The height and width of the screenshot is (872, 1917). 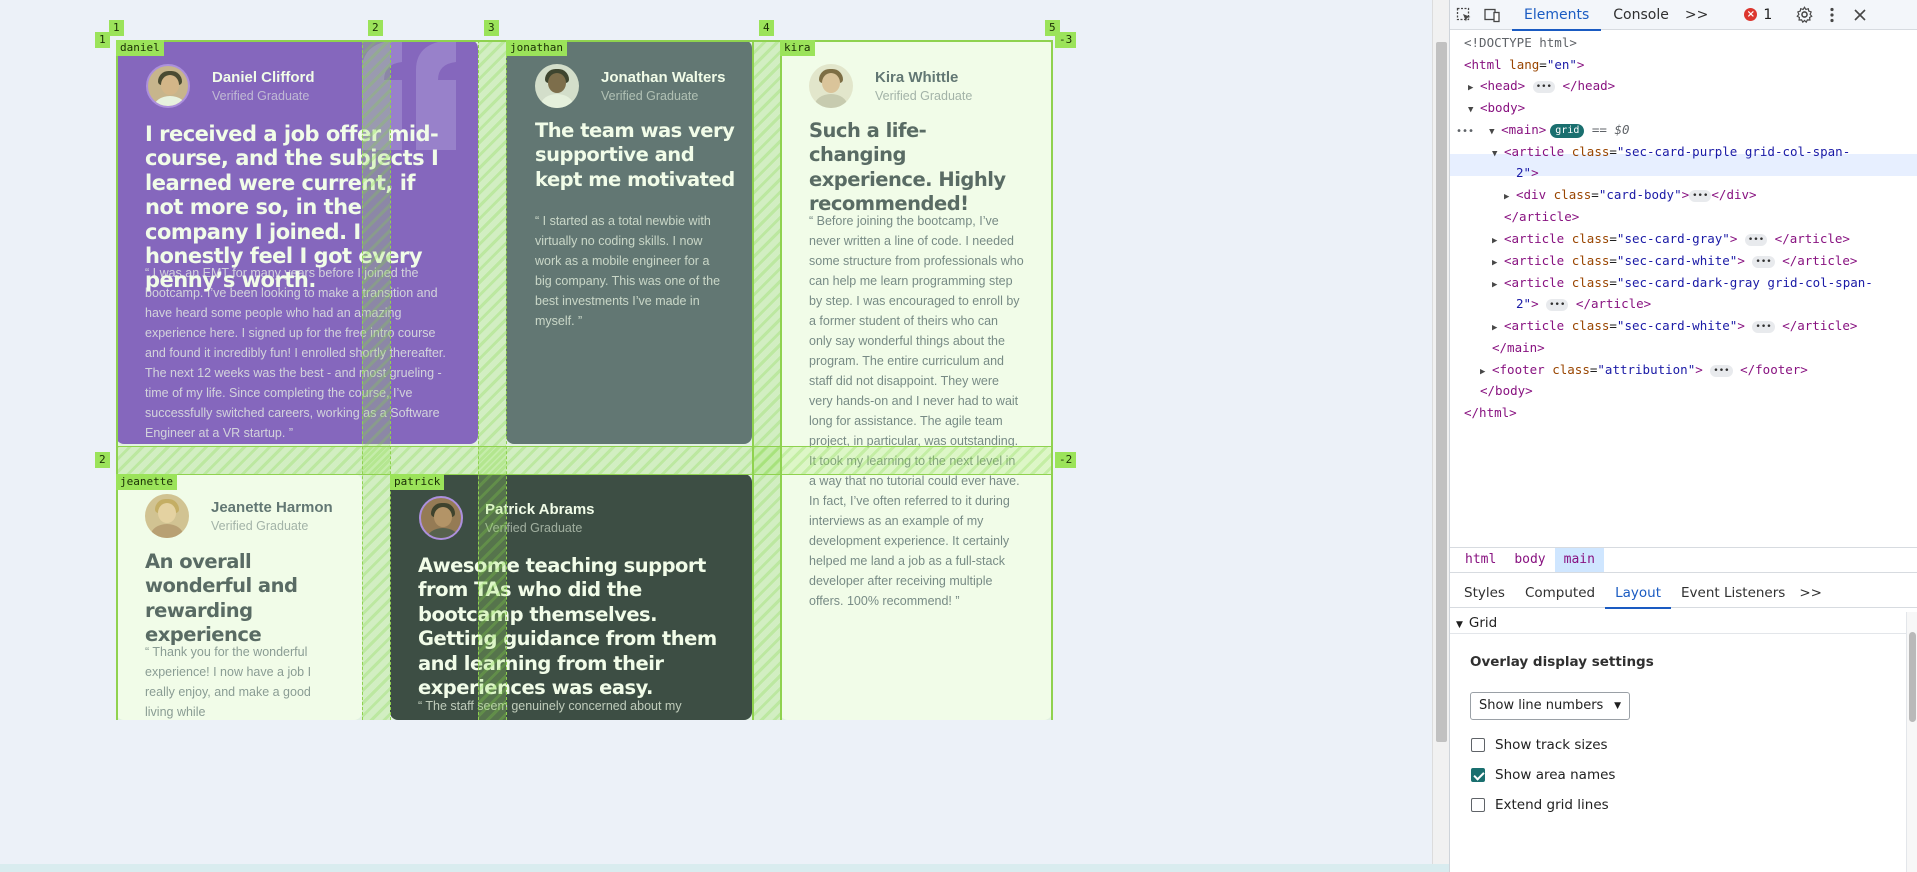 I want to click on error-counter: × 1, so click(x=1758, y=15).